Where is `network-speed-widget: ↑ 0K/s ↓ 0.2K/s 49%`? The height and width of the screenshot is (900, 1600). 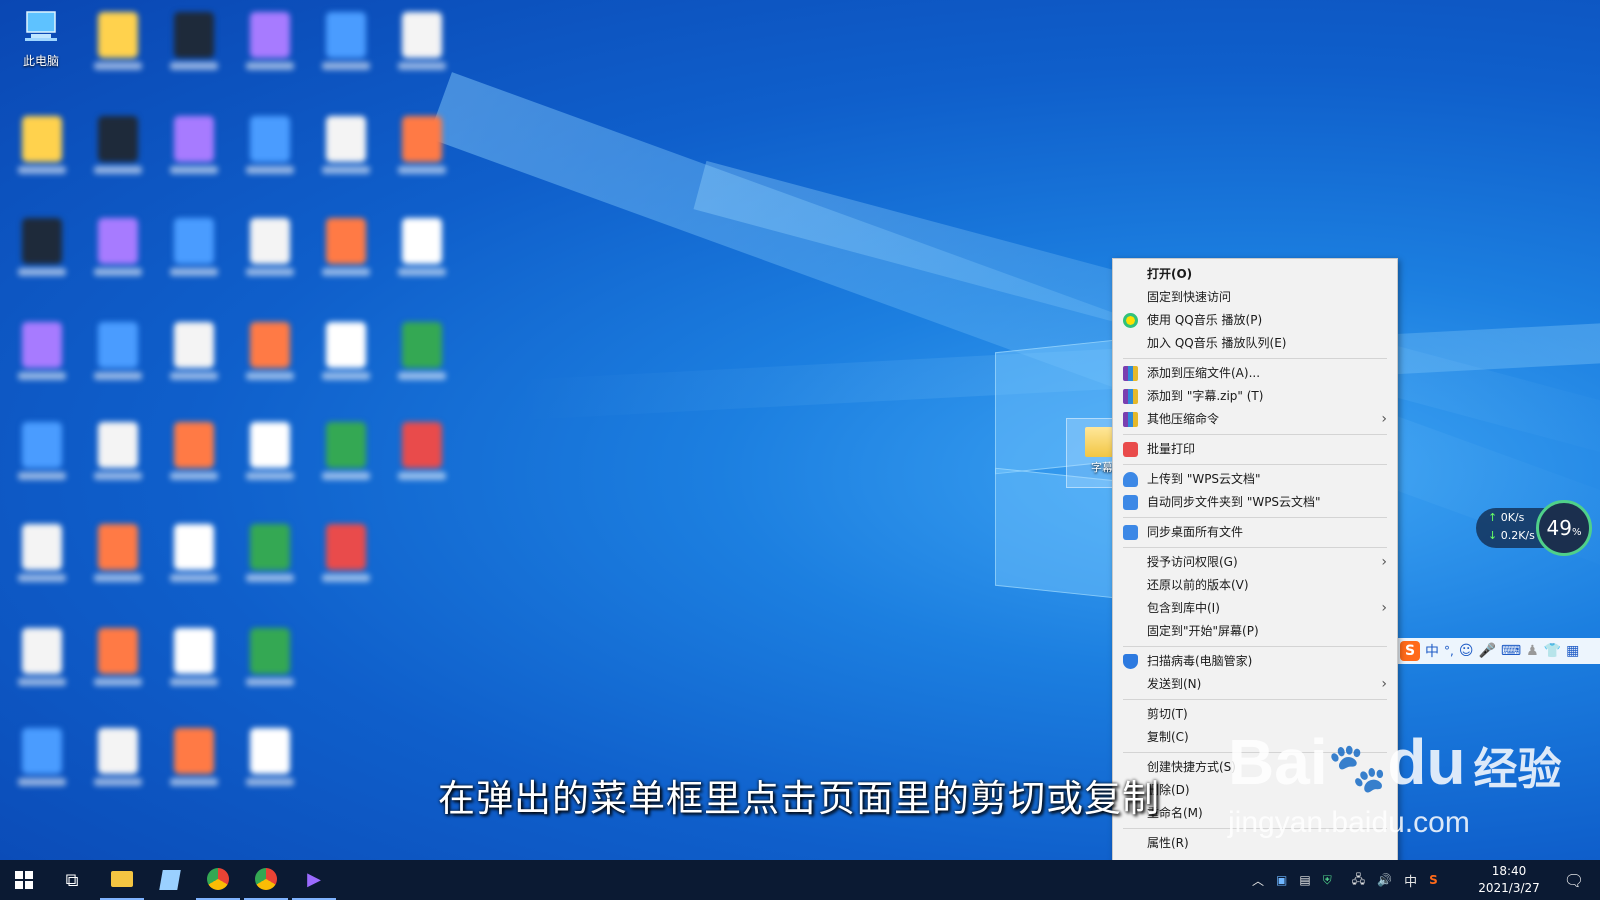
network-speed-widget: ↑ 0K/s ↓ 0.2K/s 49% is located at coordinates (1535, 528).